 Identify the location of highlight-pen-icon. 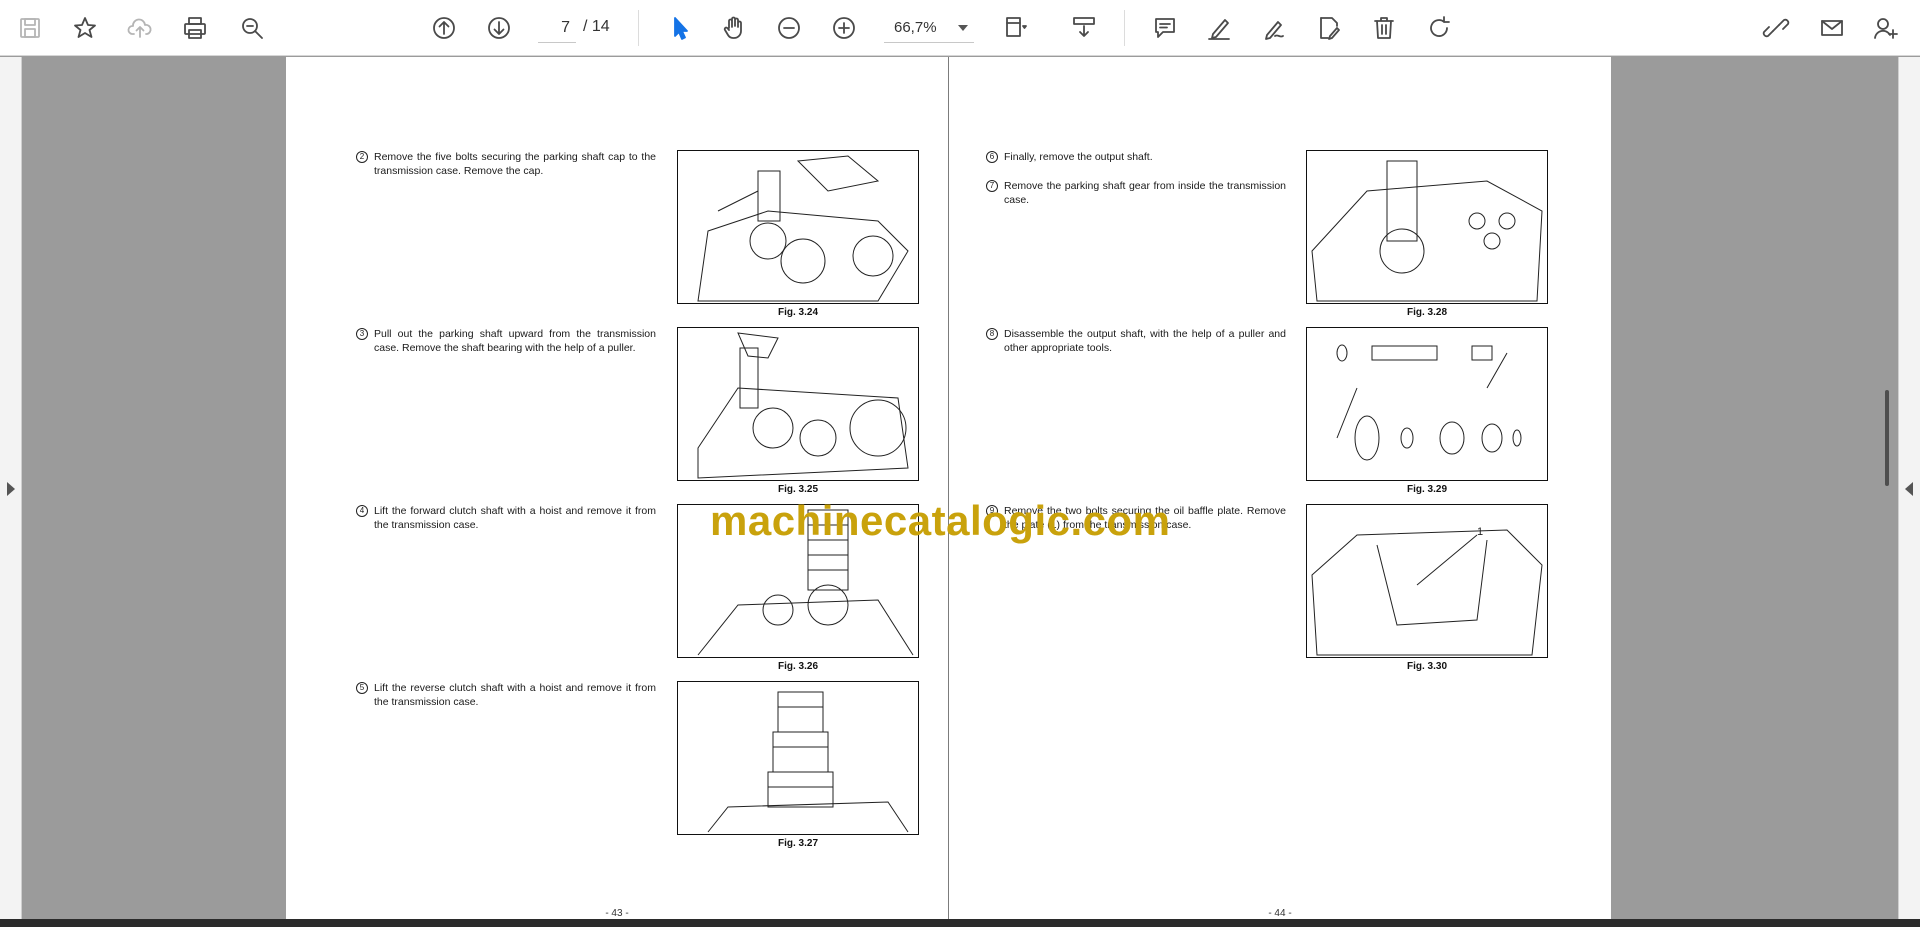
(1219, 28).